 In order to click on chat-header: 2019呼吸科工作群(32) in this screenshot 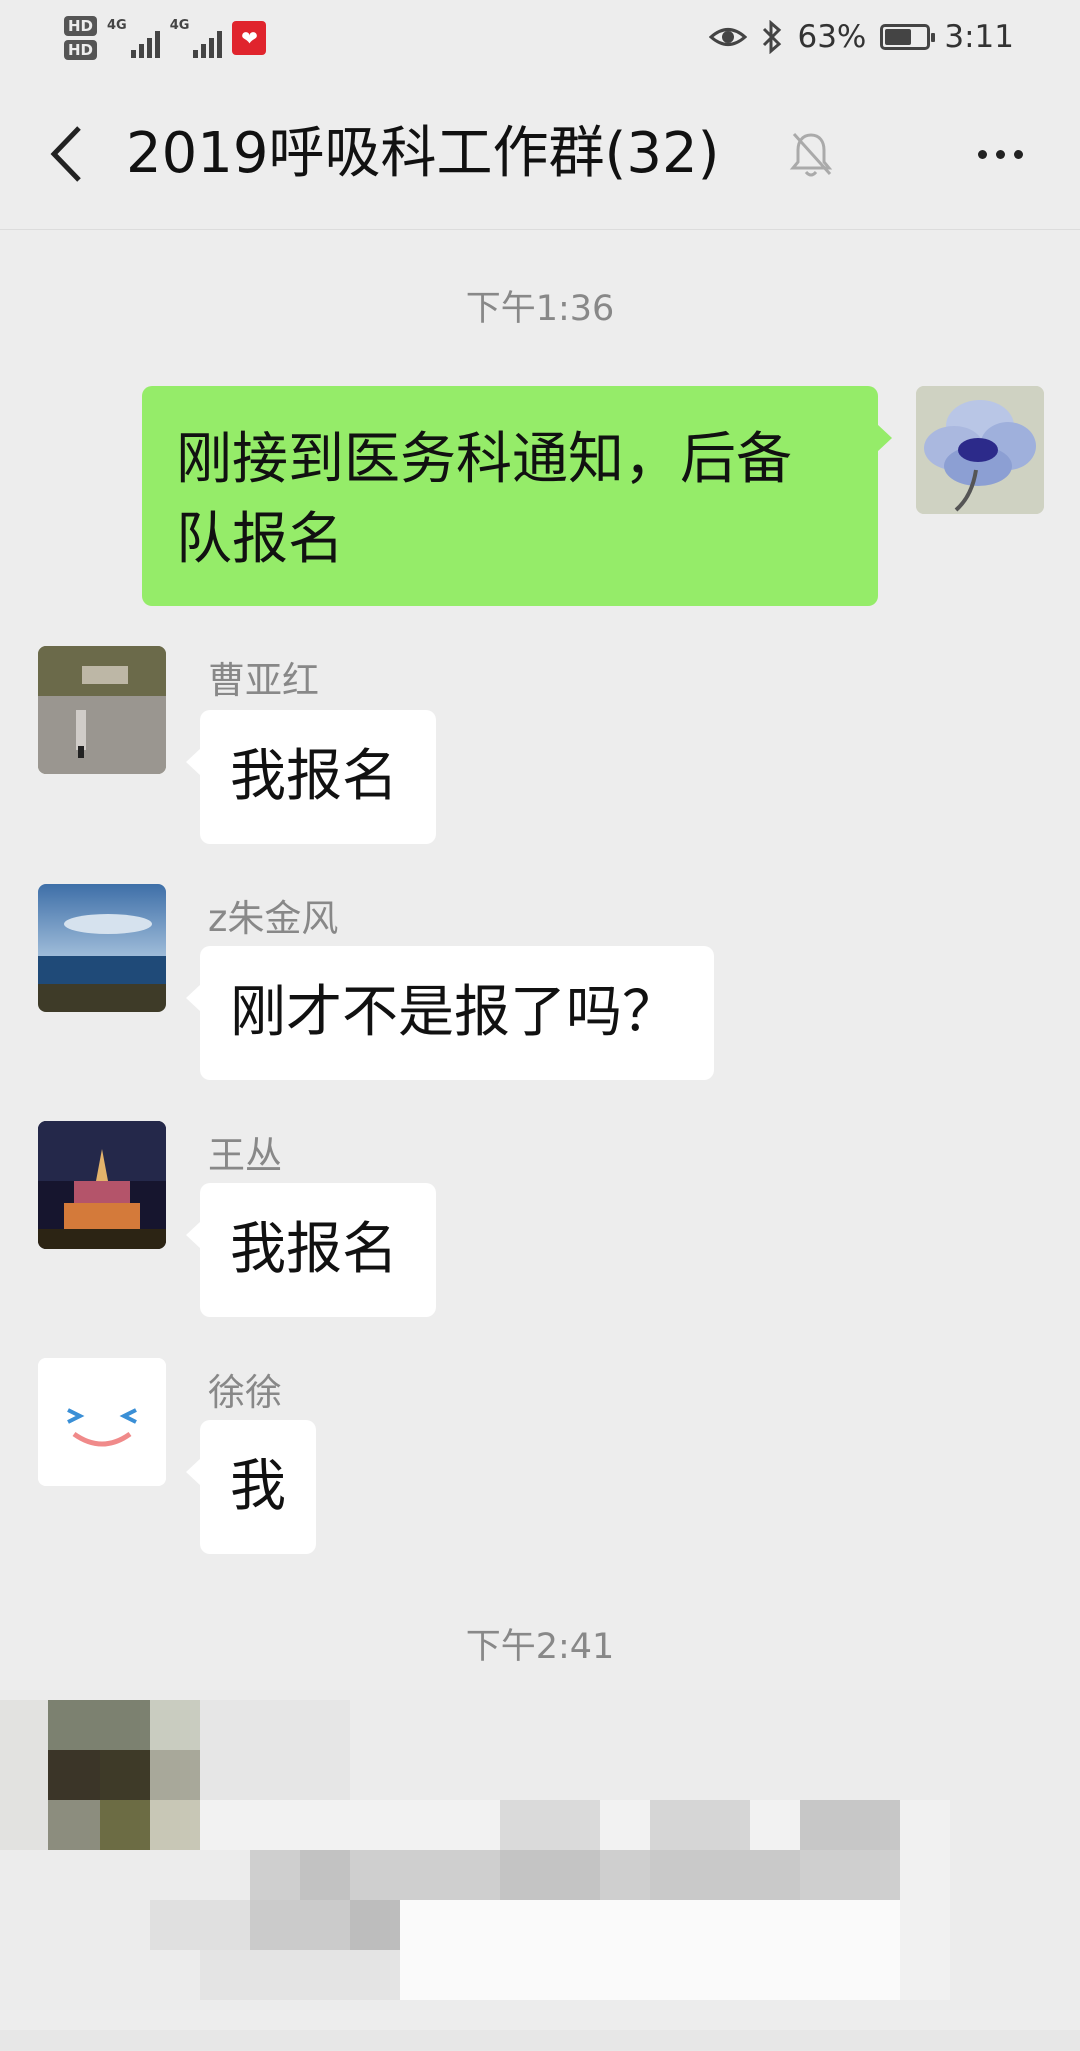, I will do `click(540, 154)`.